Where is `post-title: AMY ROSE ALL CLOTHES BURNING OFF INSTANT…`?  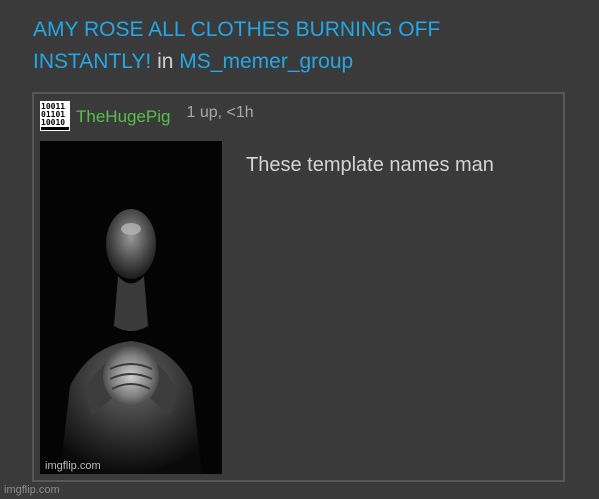
post-title: AMY ROSE ALL CLOTHES BURNING OFF INSTANT… is located at coordinates (303, 46).